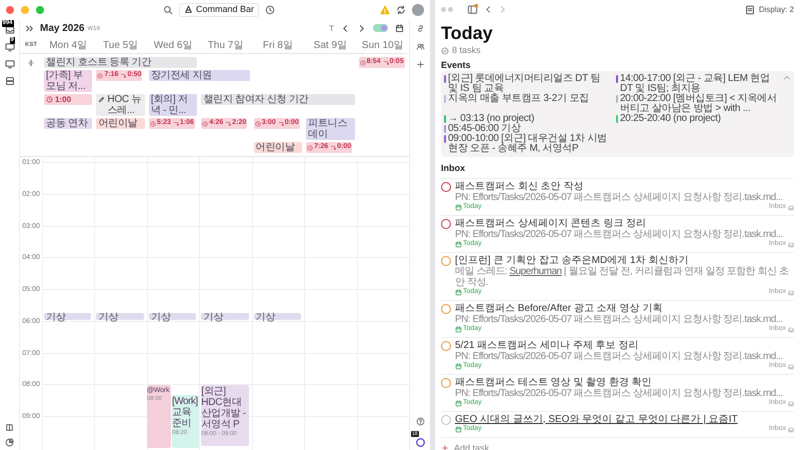  What do you see at coordinates (528, 144) in the screenshot?
I see `event-text: 09:00-10:00 [외근] 대우건설 1차 시범현장 오픈 - 송혜주 M, 서영석P` at bounding box center [528, 144].